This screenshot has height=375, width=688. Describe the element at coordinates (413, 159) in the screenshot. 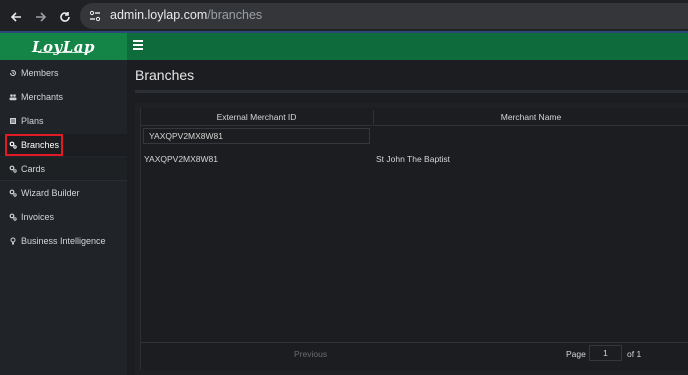

I see `table-cell-merchant-name: St John The Baptist` at that location.